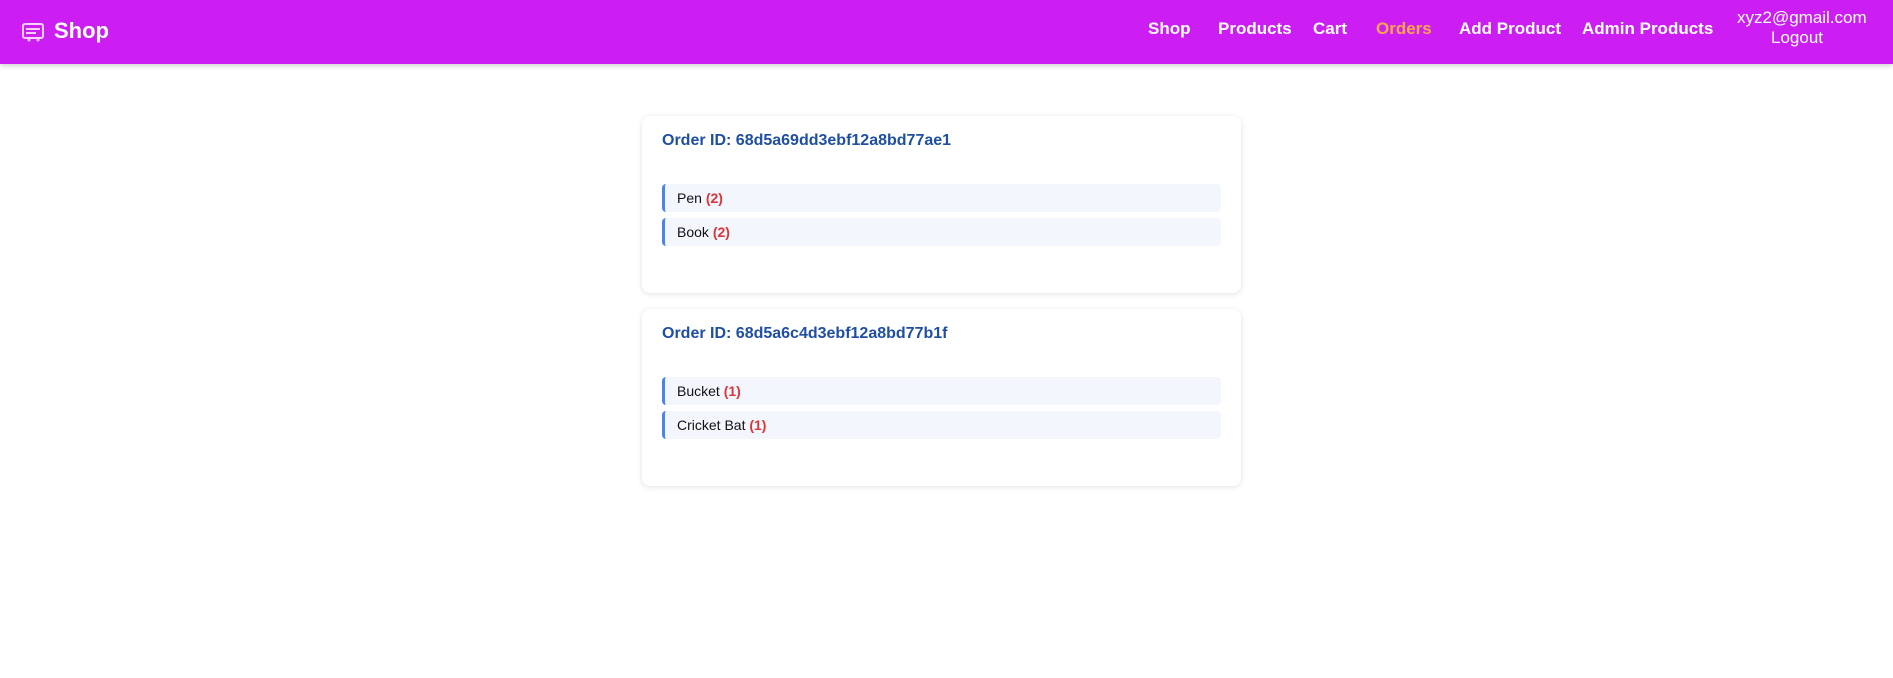  What do you see at coordinates (33, 32) in the screenshot?
I see `shop-icon` at bounding box center [33, 32].